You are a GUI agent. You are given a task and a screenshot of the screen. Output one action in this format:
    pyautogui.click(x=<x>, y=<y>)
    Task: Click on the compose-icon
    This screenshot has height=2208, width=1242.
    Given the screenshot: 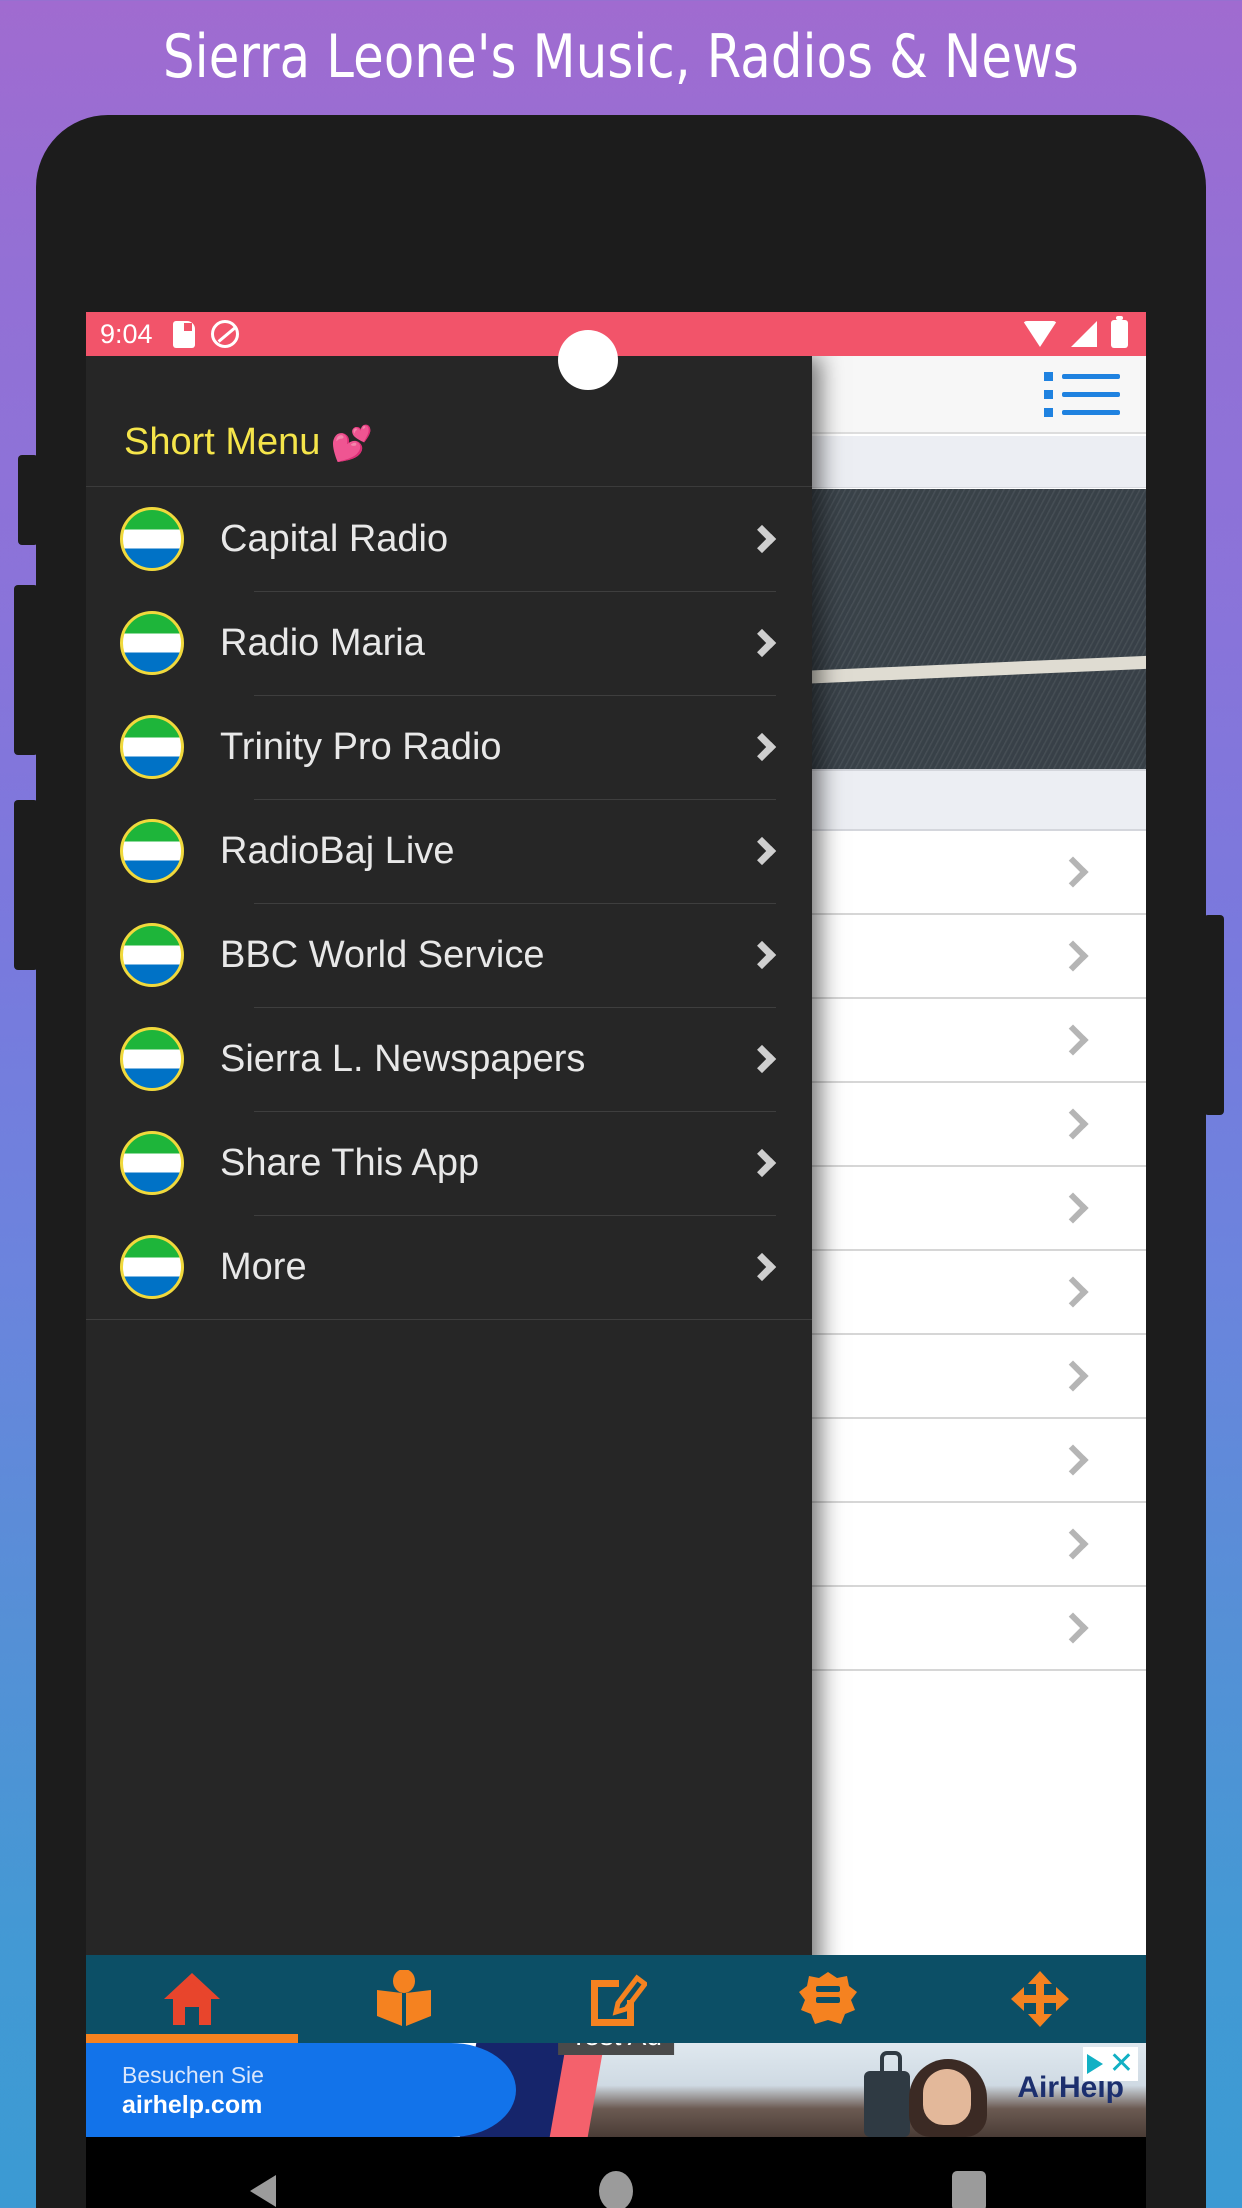 What is the action you would take?
    pyautogui.click(x=619, y=2000)
    